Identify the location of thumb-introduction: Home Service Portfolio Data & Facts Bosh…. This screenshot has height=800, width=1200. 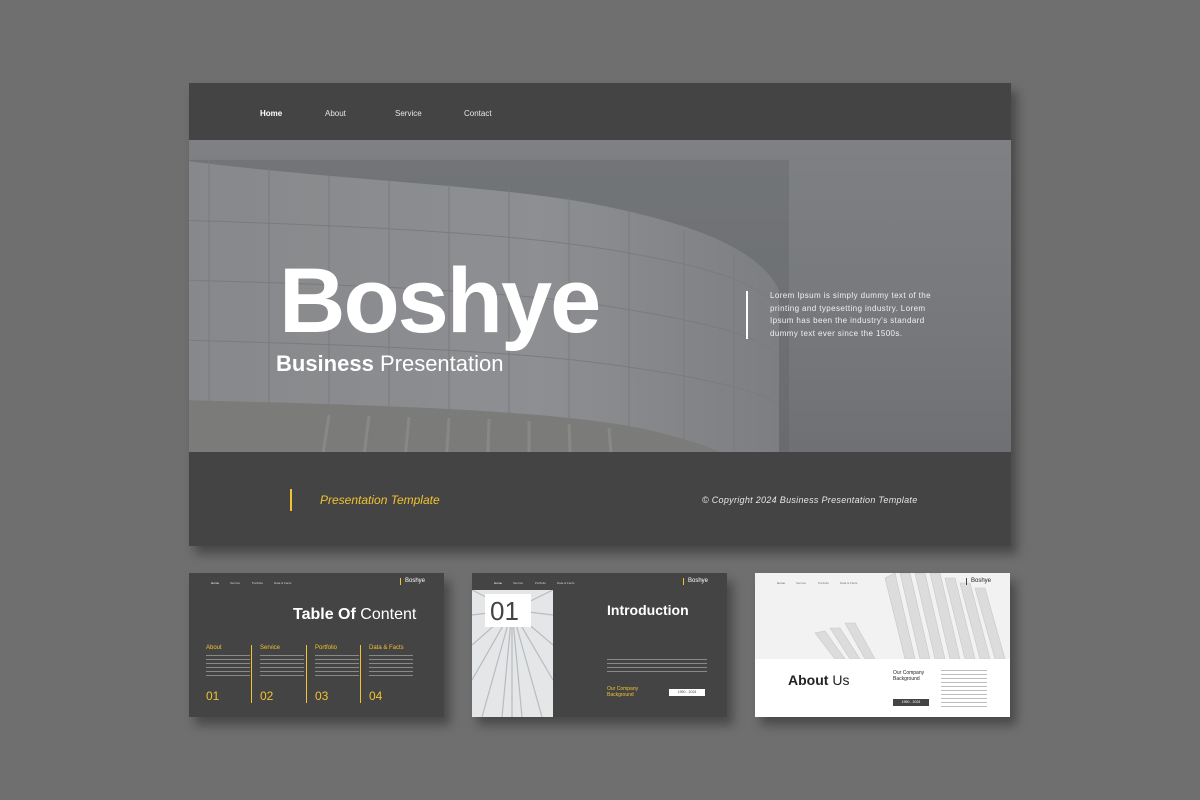
(599, 645).